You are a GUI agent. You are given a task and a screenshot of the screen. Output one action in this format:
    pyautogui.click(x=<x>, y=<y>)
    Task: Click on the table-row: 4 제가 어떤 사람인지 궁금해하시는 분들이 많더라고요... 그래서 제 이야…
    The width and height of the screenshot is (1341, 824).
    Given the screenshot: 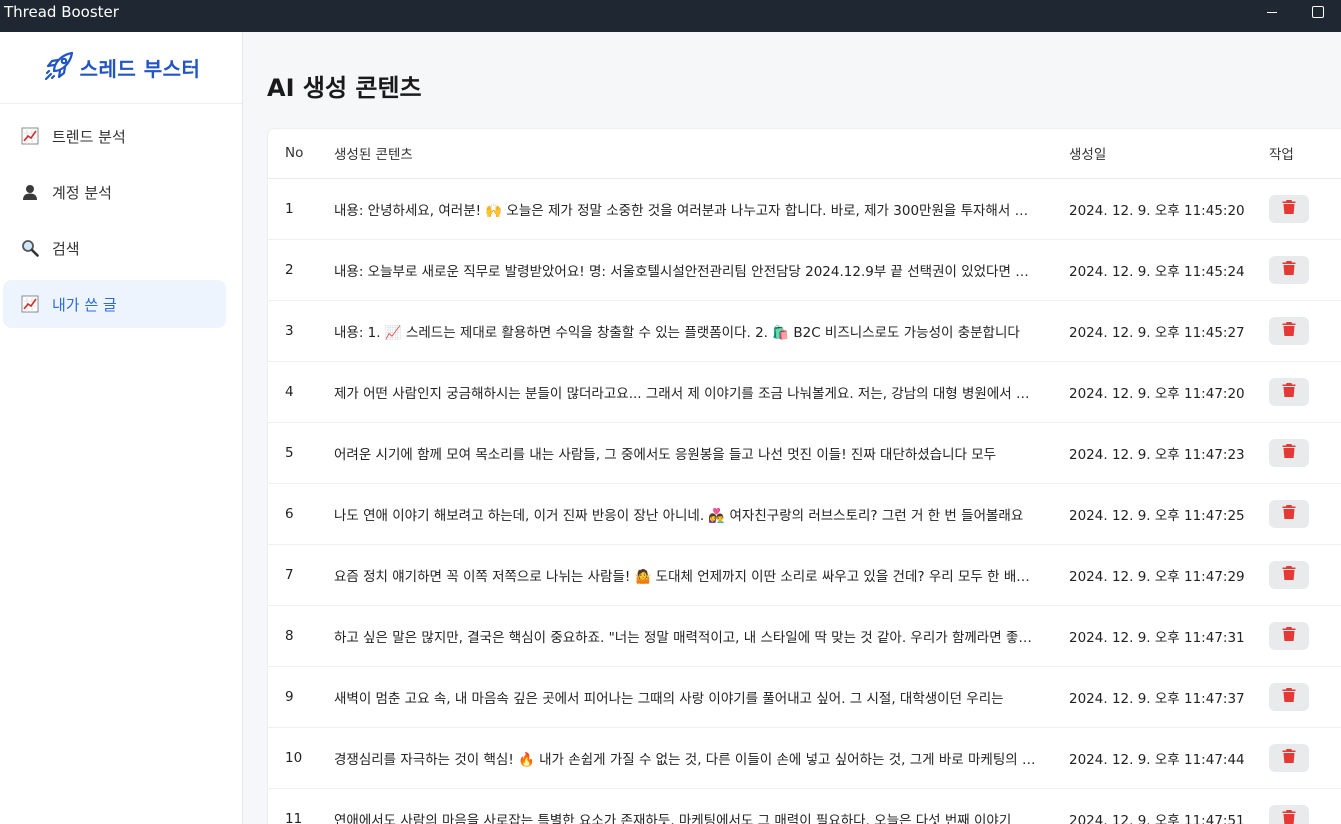 What is the action you would take?
    pyautogui.click(x=804, y=392)
    